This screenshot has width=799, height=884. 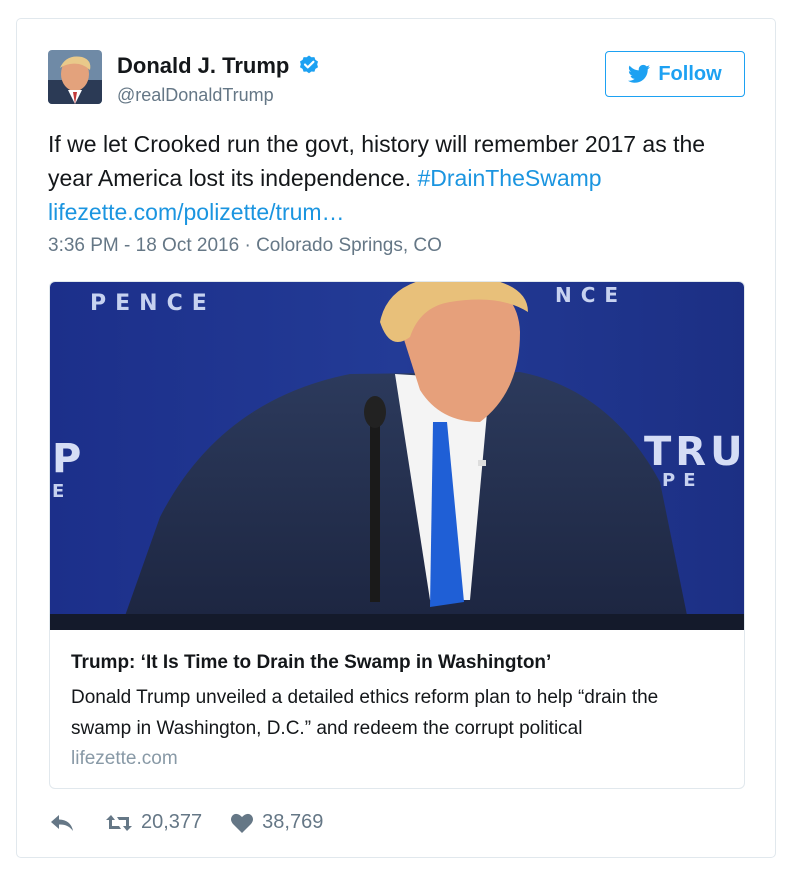 What do you see at coordinates (591, 295) in the screenshot?
I see `backdrop-text-right-top: NCE` at bounding box center [591, 295].